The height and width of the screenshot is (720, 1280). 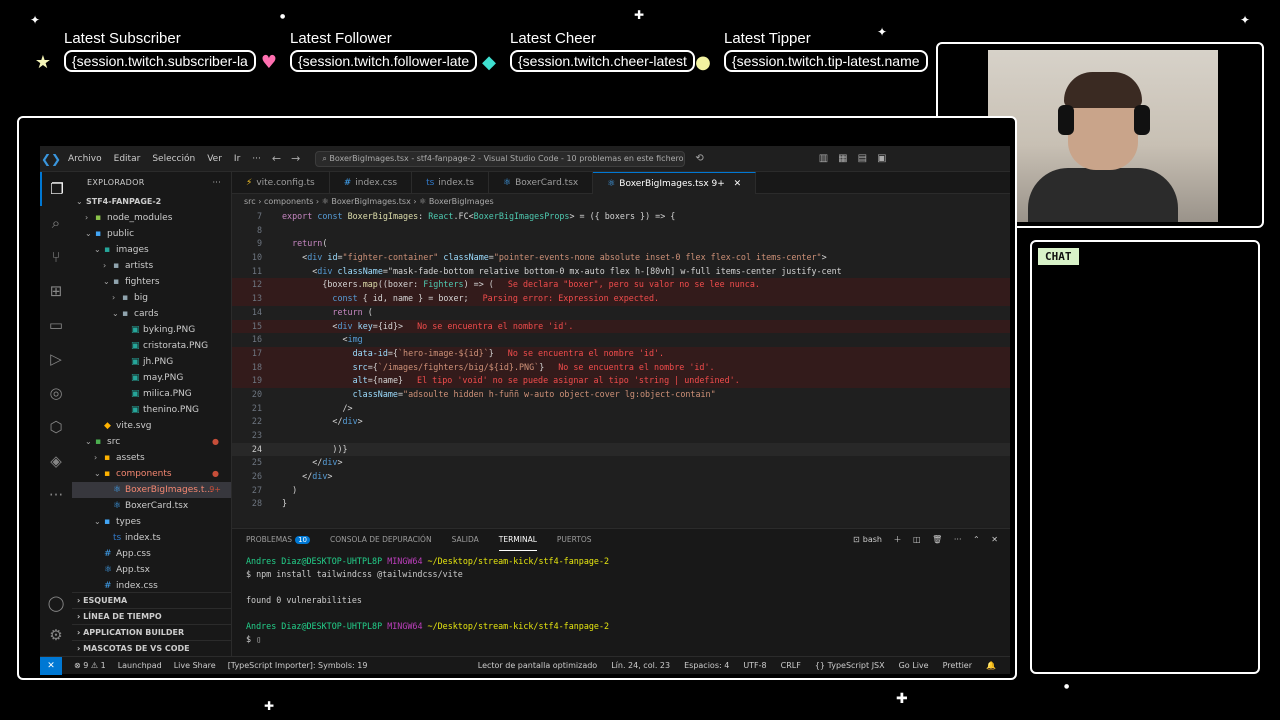 I want to click on remote-explorer-icon: ▭, so click(x=56, y=325).